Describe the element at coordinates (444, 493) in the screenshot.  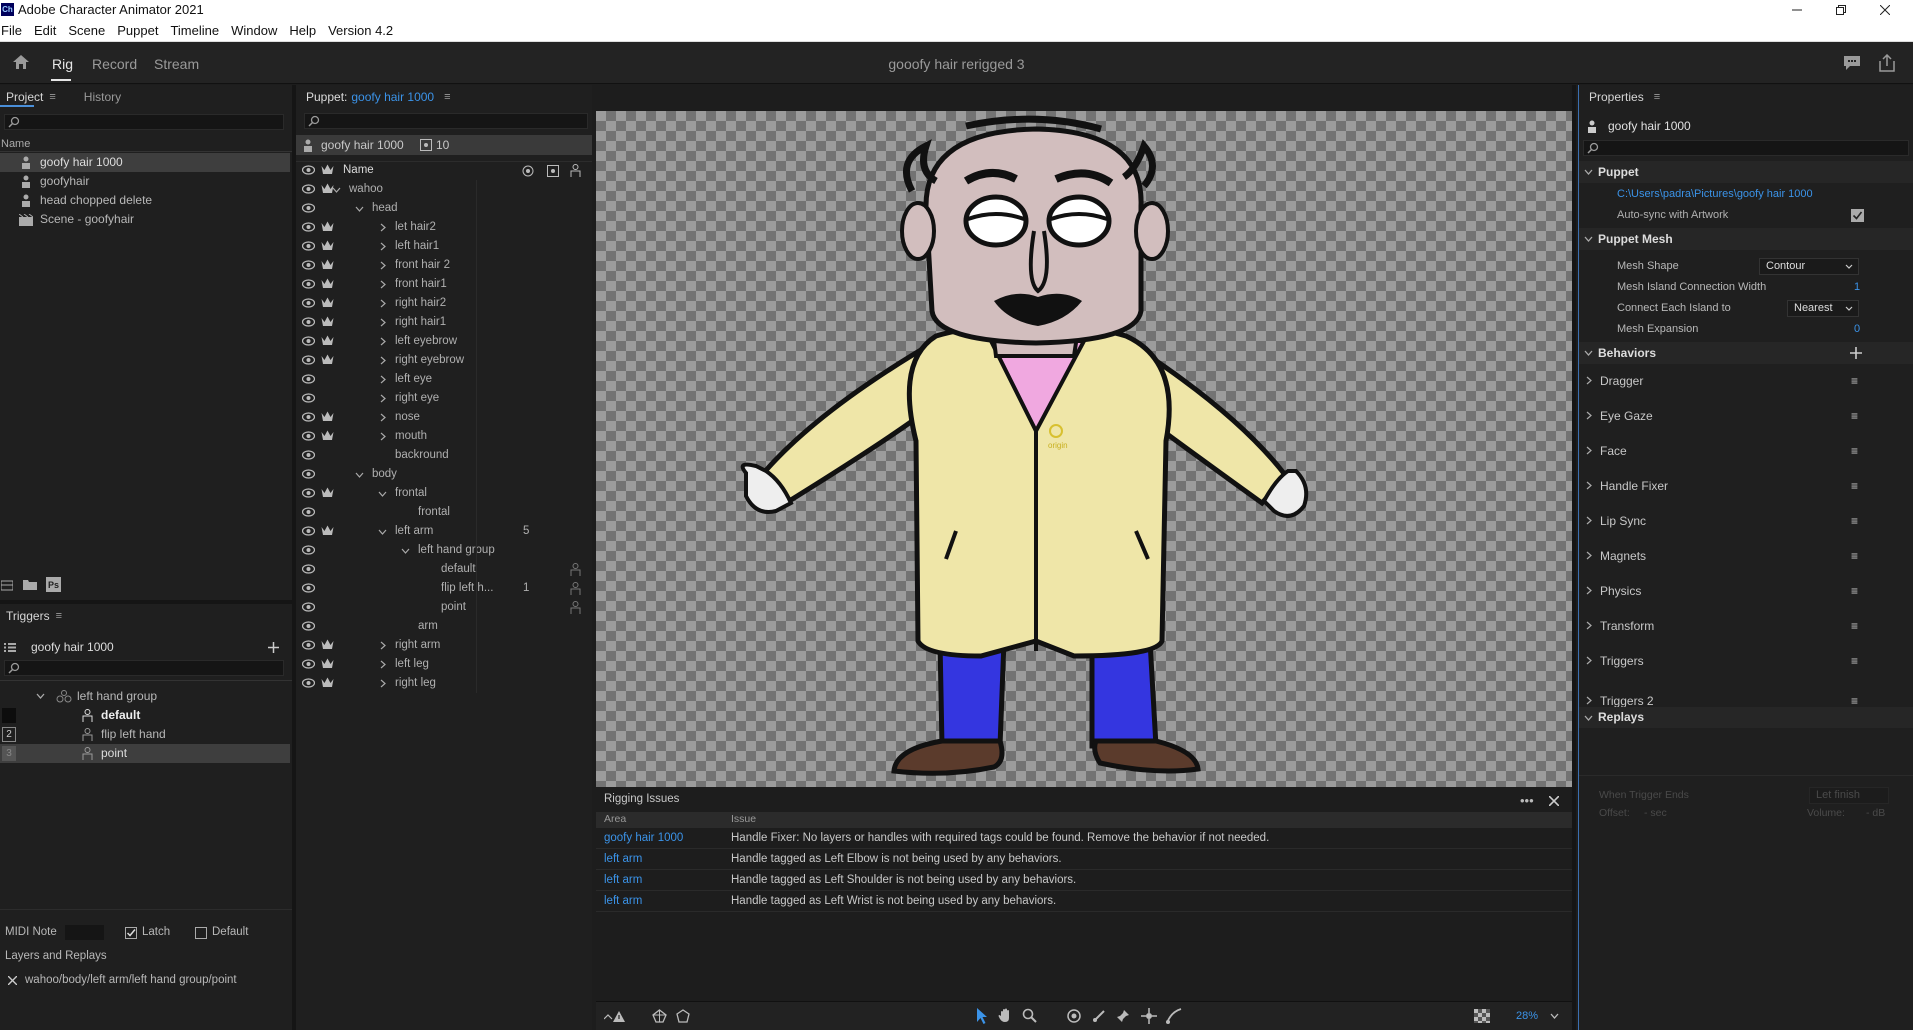
I see `tree-row: frontal` at that location.